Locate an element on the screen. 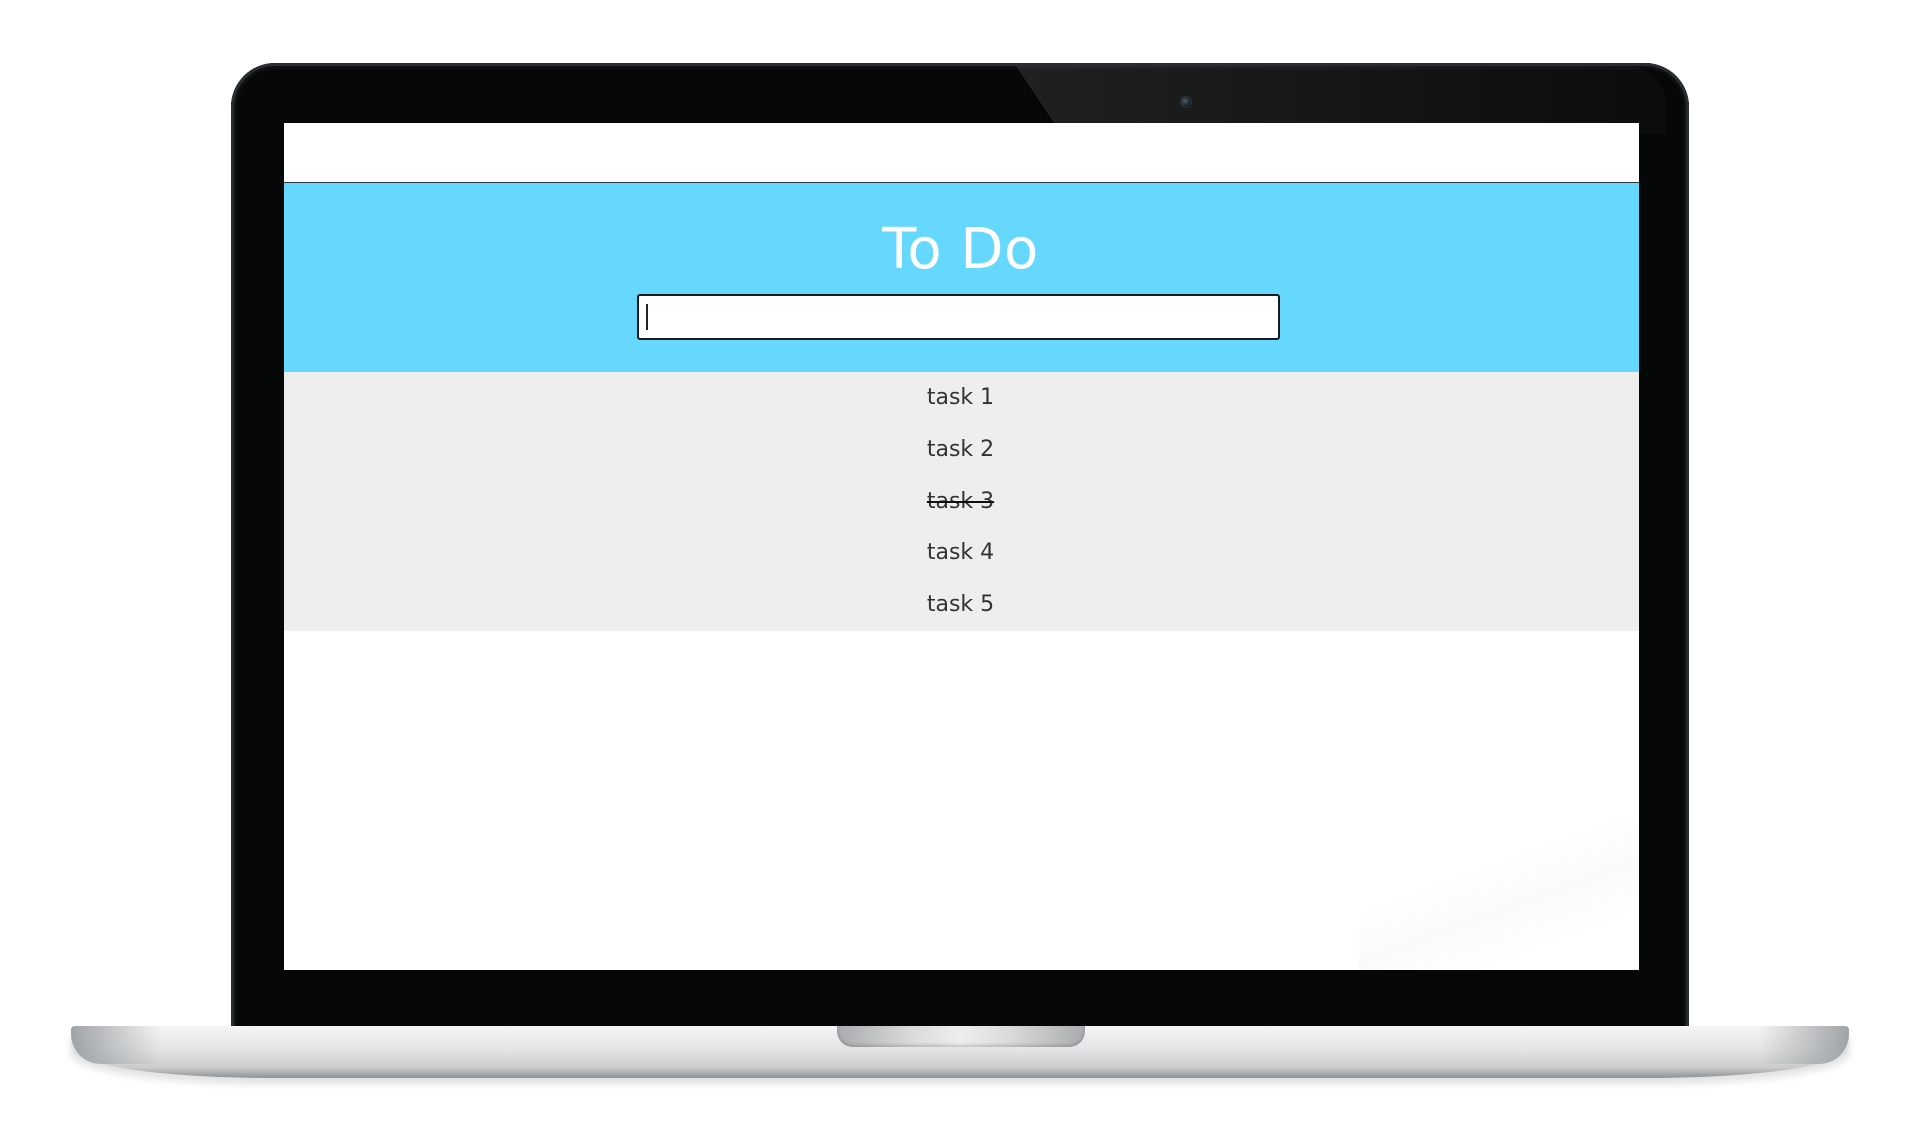  base-right-edge is located at coordinates (1804, 1045).